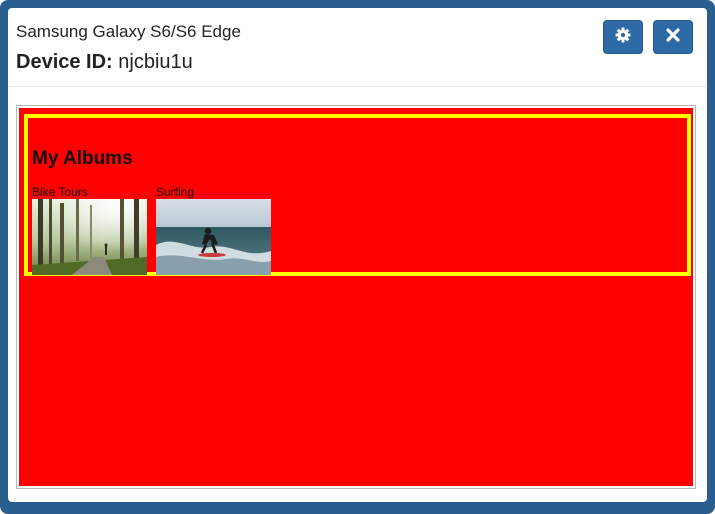  I want to click on device-id-label: Device ID:, so click(64, 62).